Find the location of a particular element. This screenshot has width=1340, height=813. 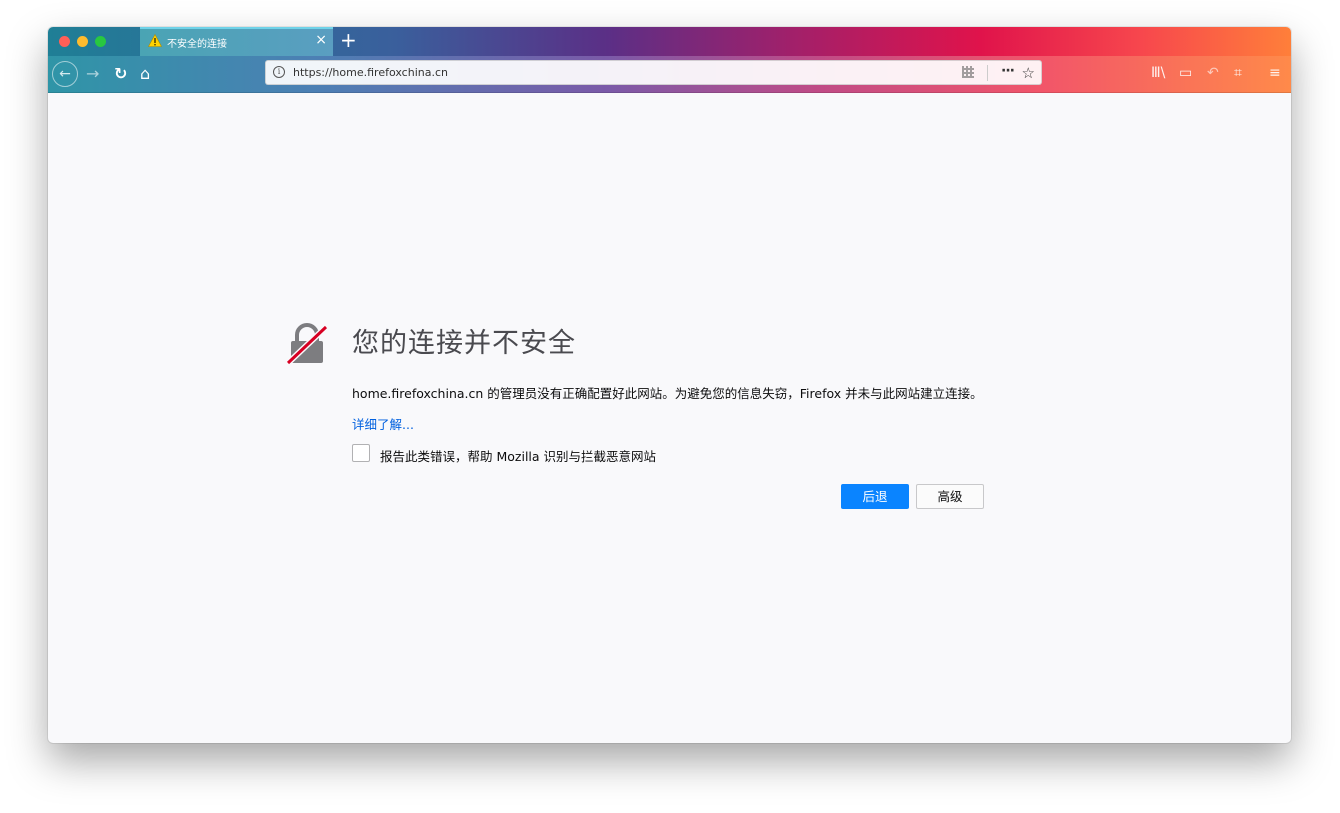

back-button: ← is located at coordinates (65, 74).